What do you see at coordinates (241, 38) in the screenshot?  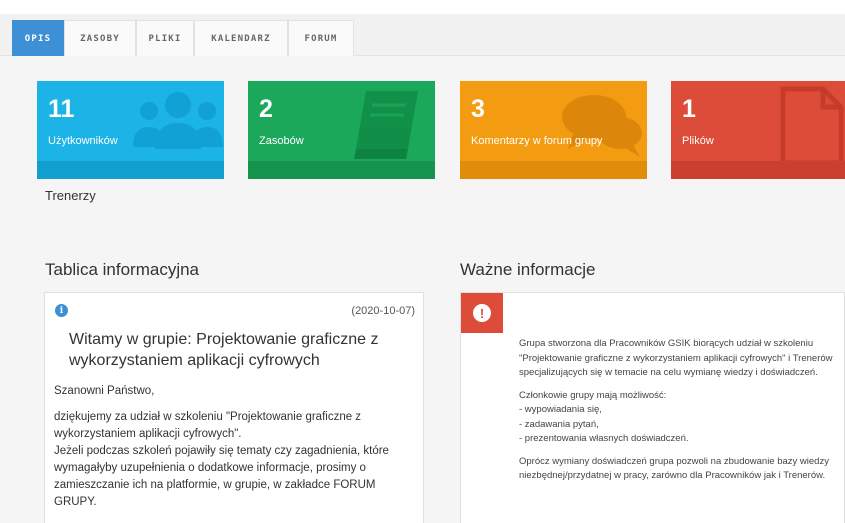 I see `tab-kalendarz: KALENDARZ` at bounding box center [241, 38].